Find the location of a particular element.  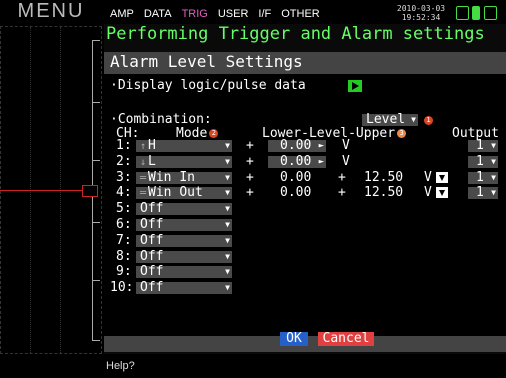

clock: 2010-03-03 19:52:34 is located at coordinates (421, 13).